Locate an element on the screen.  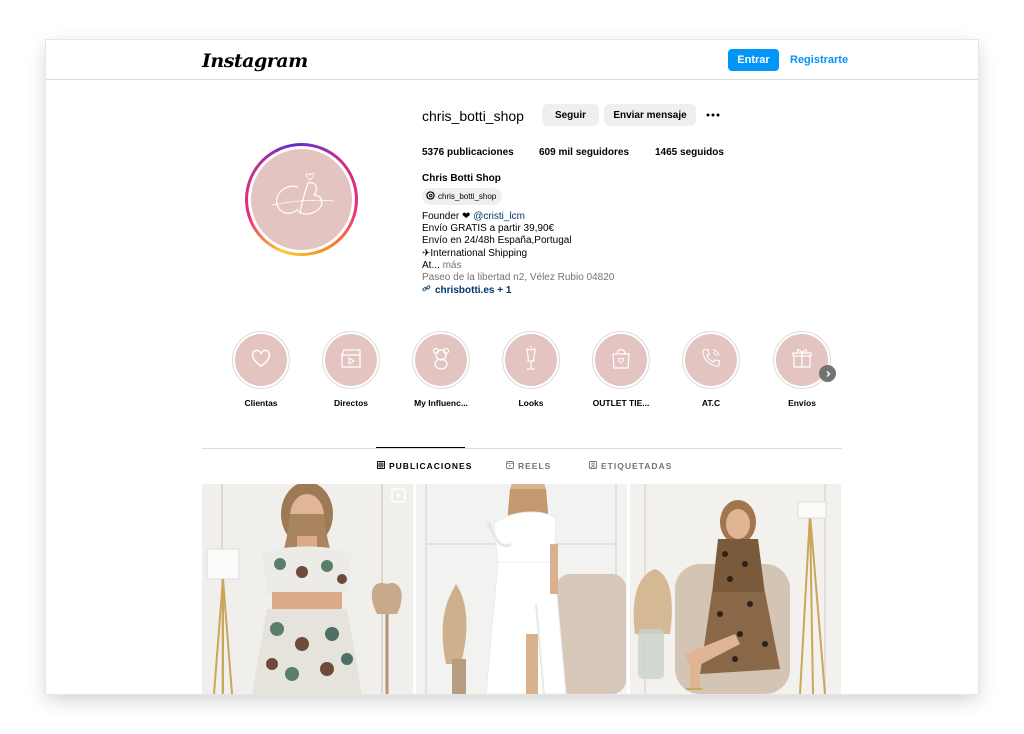
highlight-label: Envíos is located at coordinates (802, 403).